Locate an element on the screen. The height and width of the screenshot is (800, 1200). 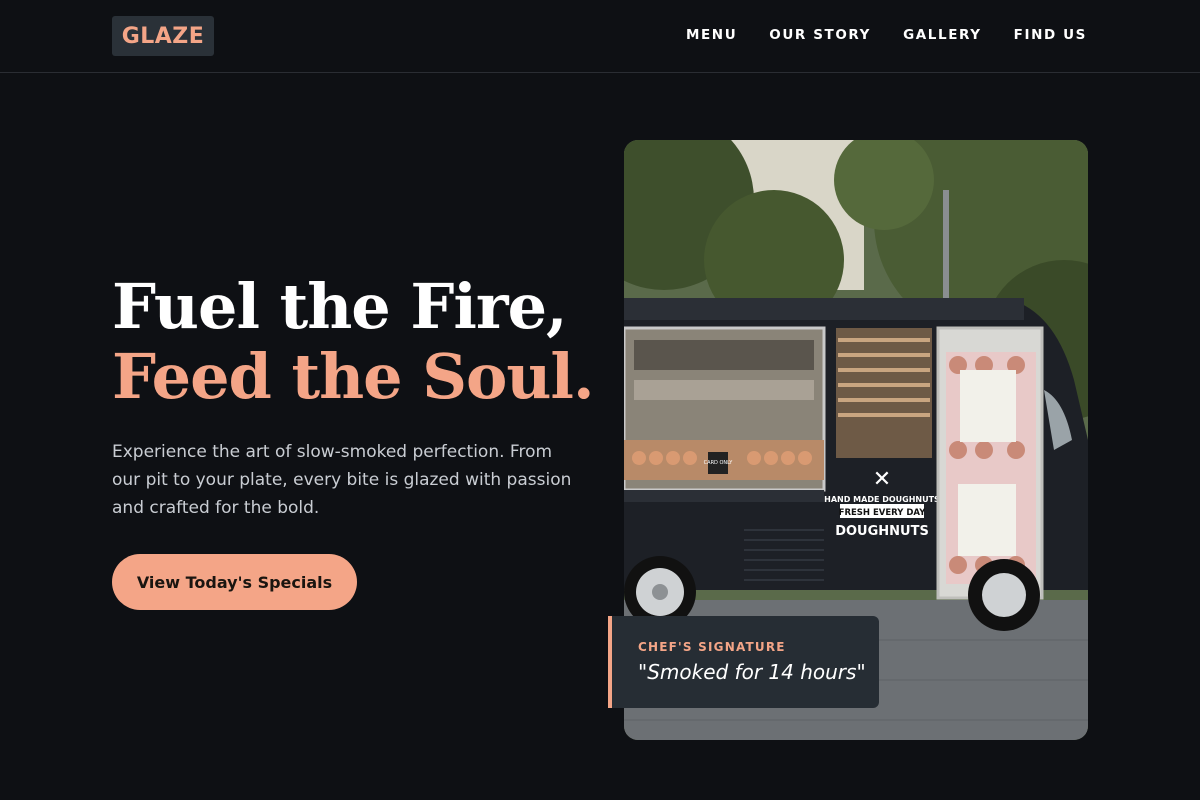
truck-sign-line2: FRESH EVERY DAY is located at coordinates (883, 513).